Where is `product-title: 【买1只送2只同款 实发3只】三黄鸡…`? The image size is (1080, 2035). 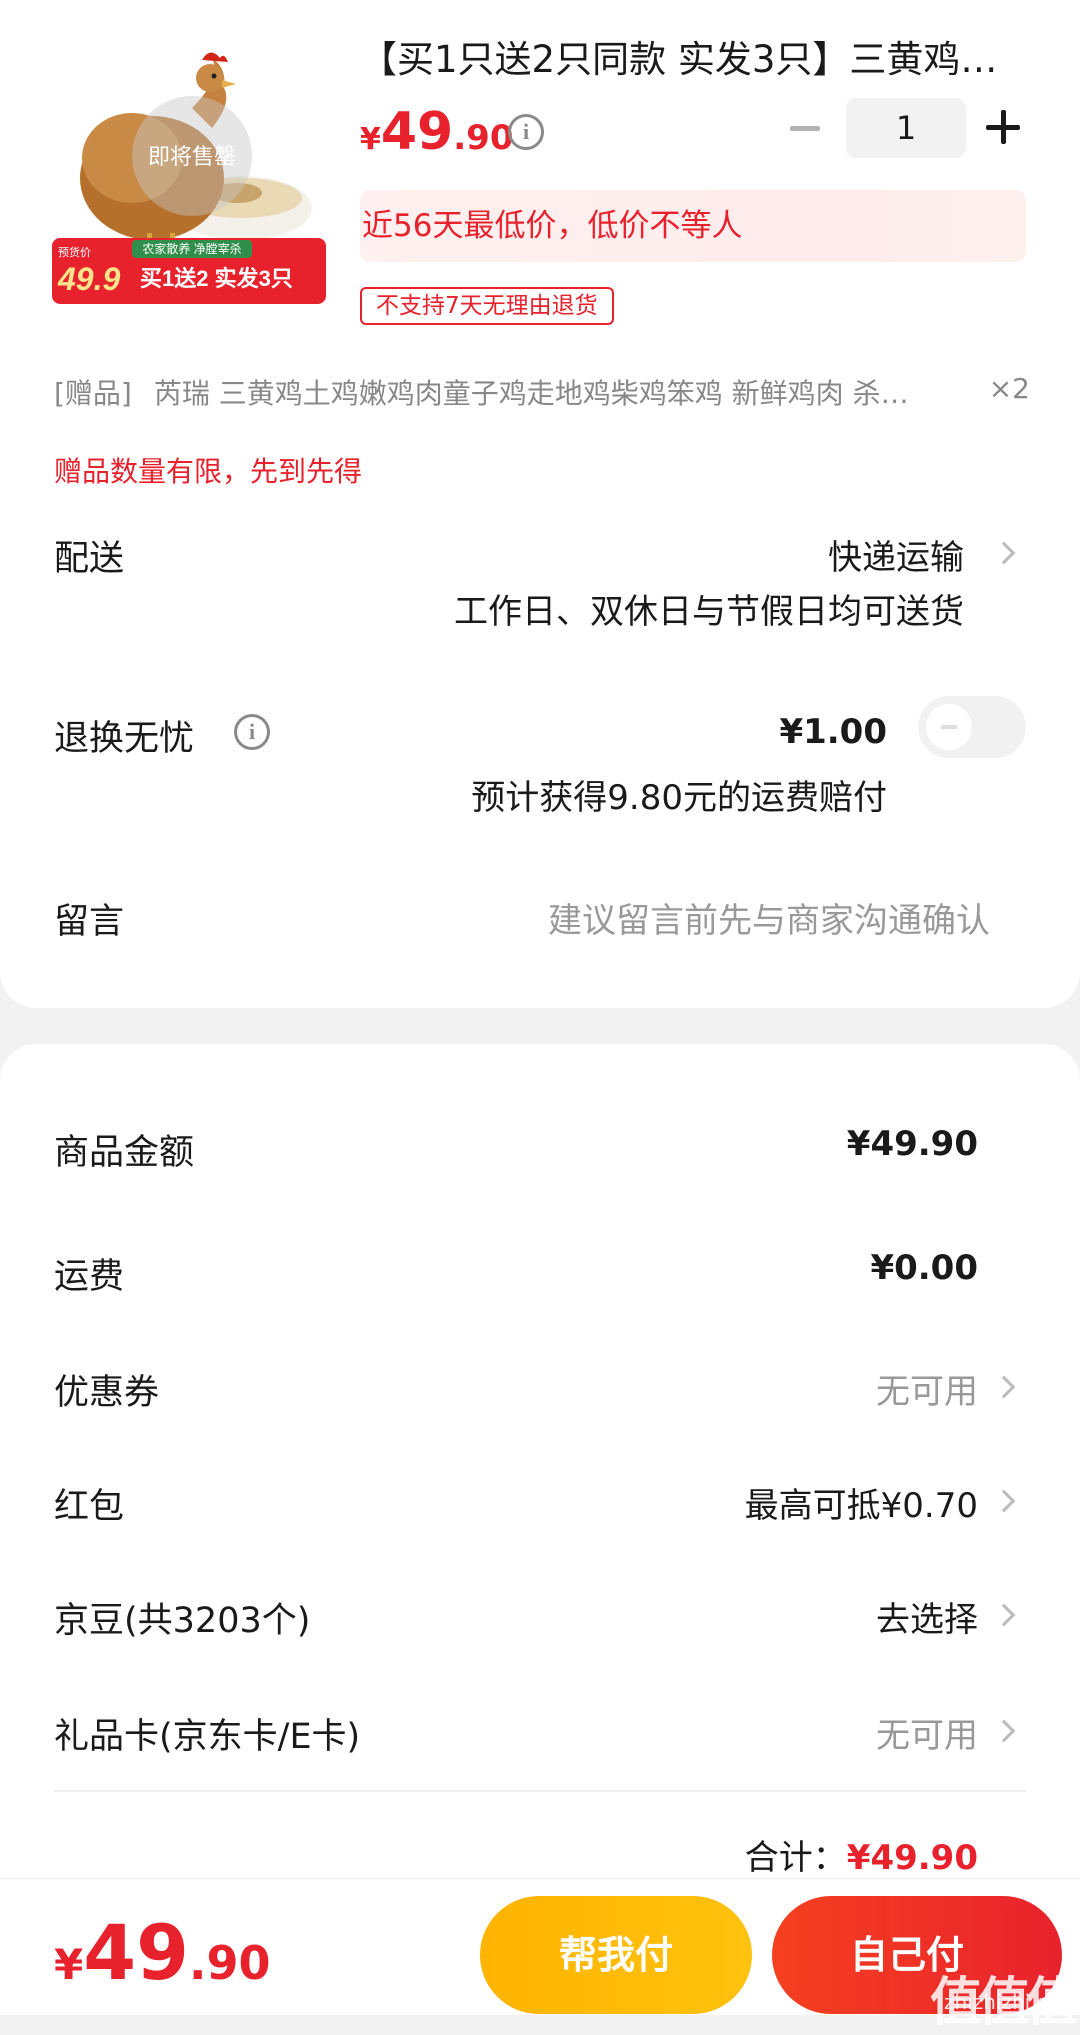
product-title: 【买1只送2只同款 实发3只】三黄鸡… is located at coordinates (695, 60).